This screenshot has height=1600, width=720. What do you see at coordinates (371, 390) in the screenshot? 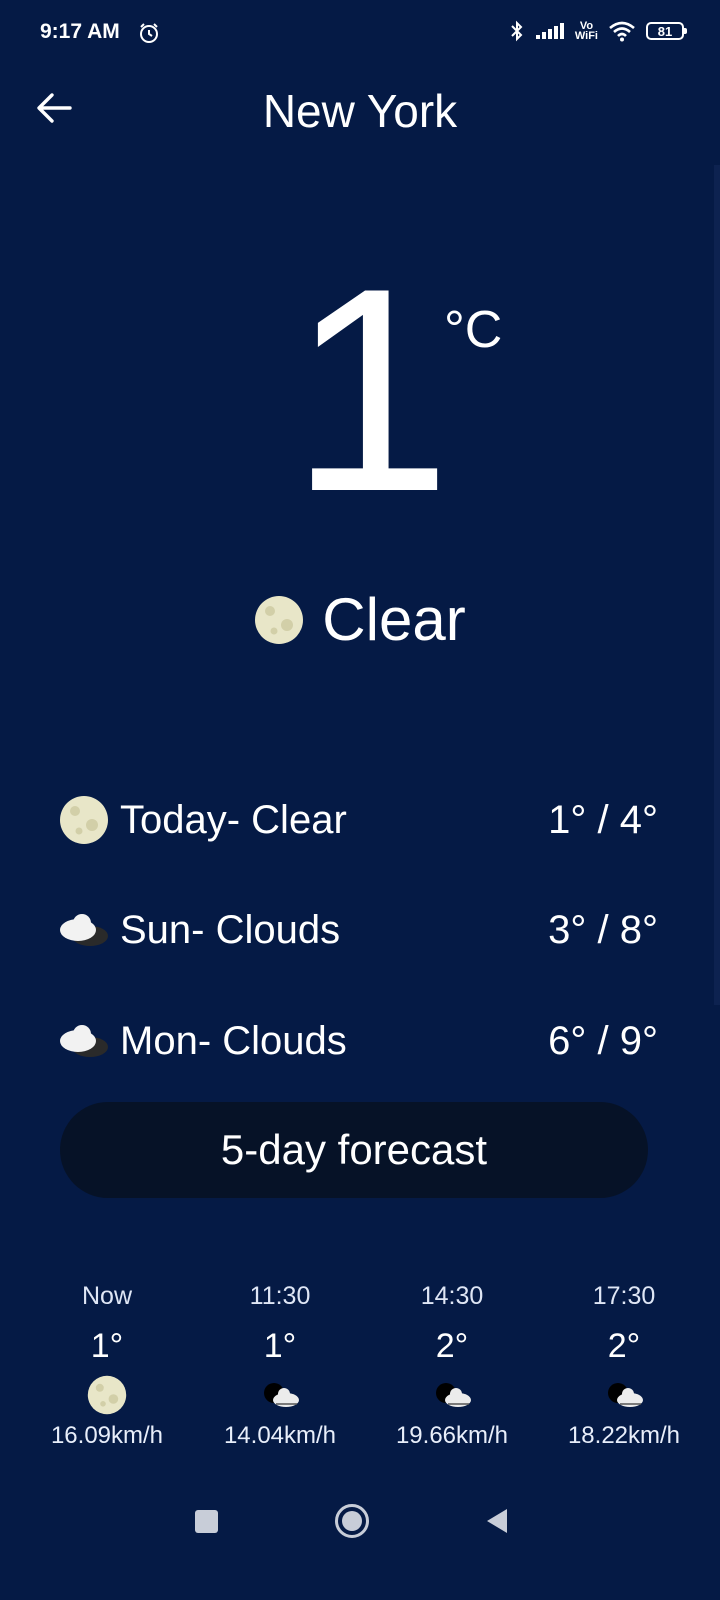
I see `current-temperature: 1` at bounding box center [371, 390].